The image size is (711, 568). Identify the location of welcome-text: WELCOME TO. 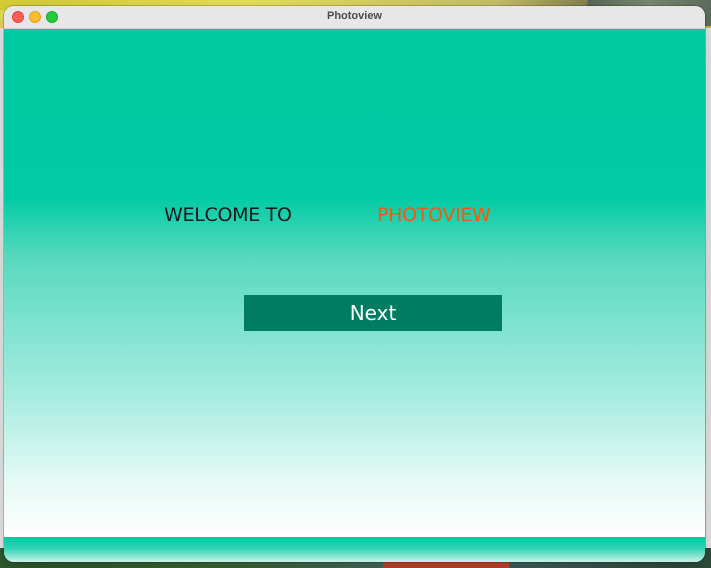
(228, 215).